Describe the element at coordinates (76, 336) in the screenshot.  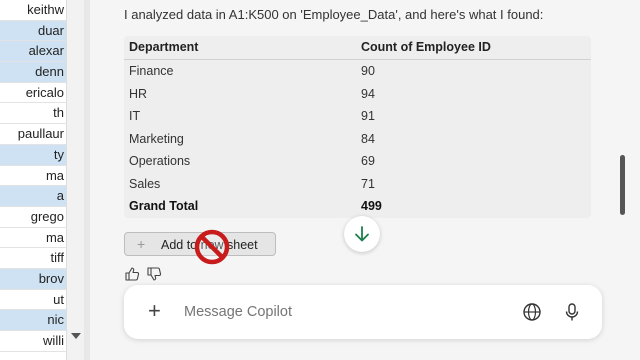
I see `scroll-down-arrow-icon` at that location.